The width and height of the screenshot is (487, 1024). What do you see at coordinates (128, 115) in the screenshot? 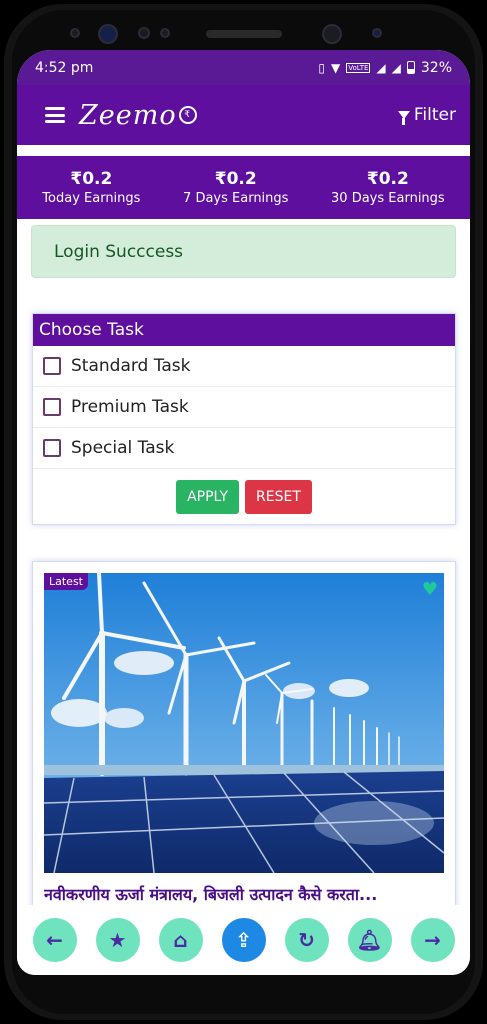
I see `brand-name: Zeemo` at bounding box center [128, 115].